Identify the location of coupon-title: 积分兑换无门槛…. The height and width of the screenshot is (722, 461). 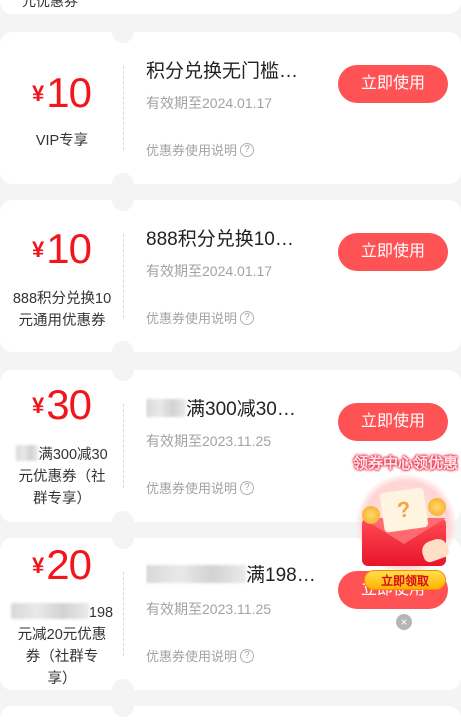
(222, 71).